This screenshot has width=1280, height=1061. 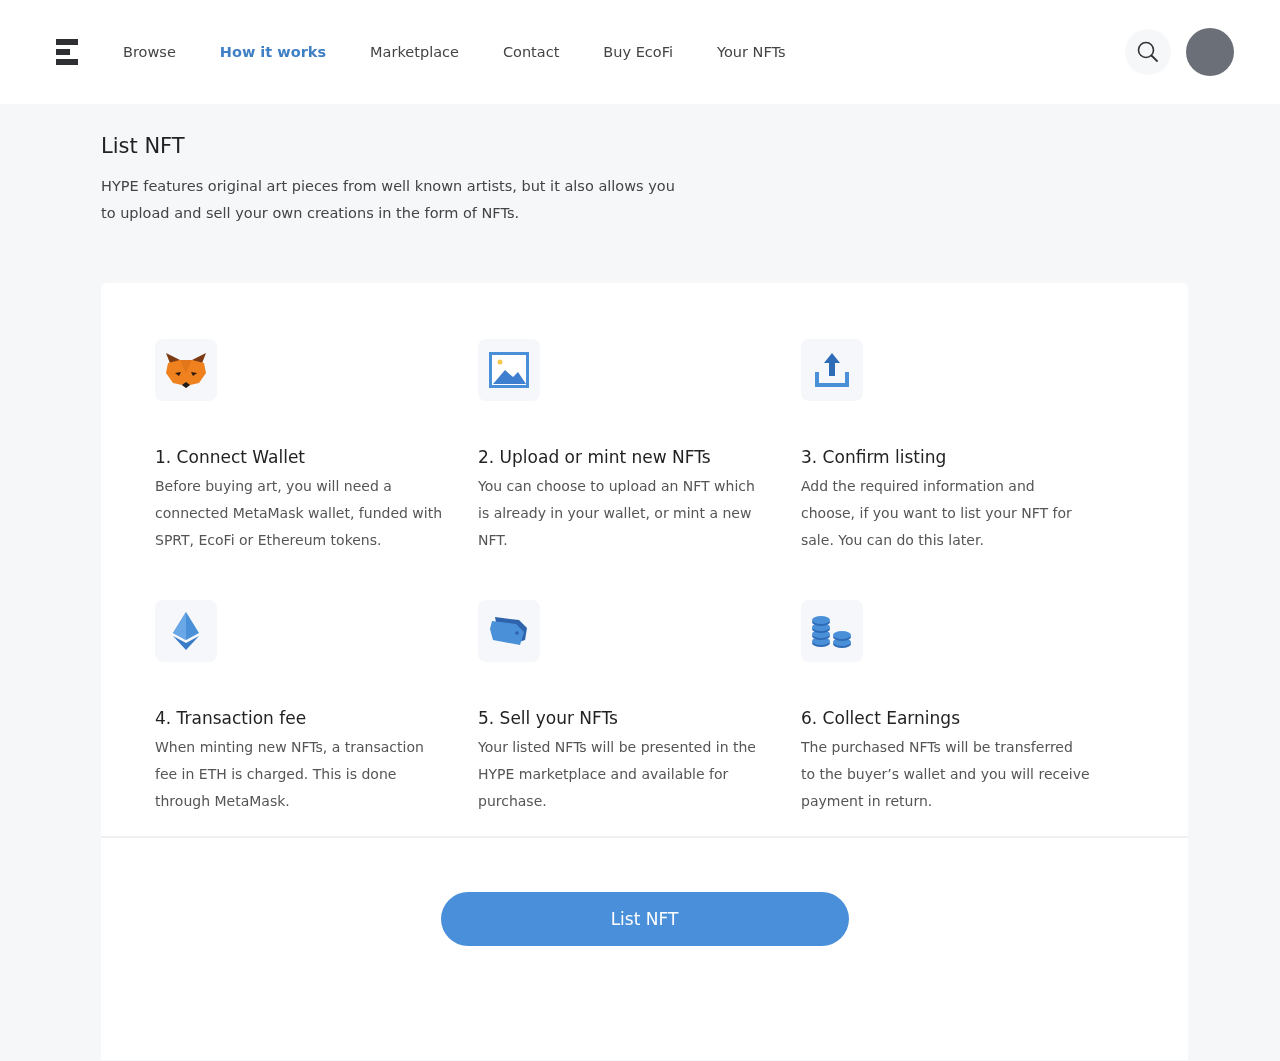 I want to click on step-title: 5. Sell your NFTs, so click(x=548, y=717).